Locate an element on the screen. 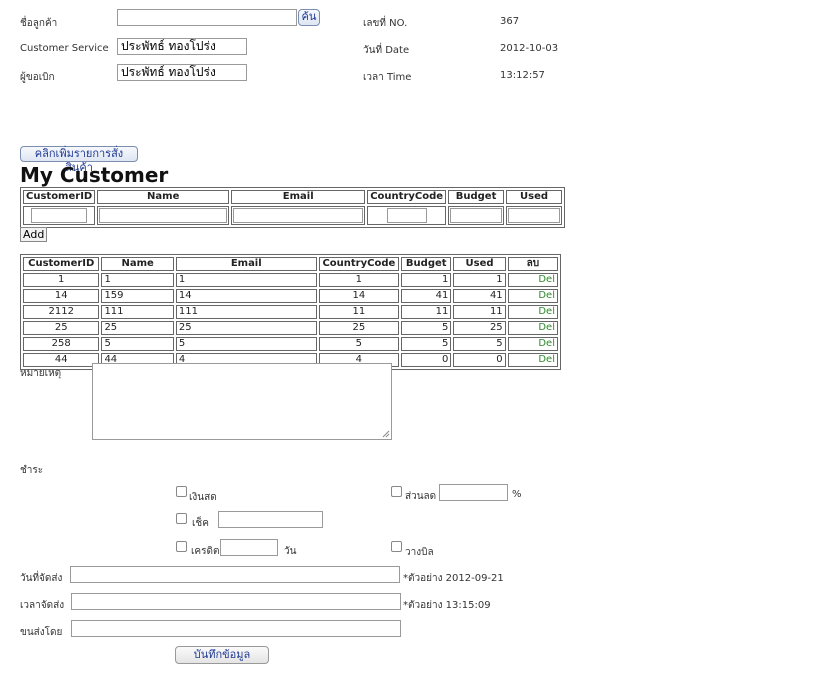 The image size is (819, 690). list-header-used: Used is located at coordinates (479, 264).